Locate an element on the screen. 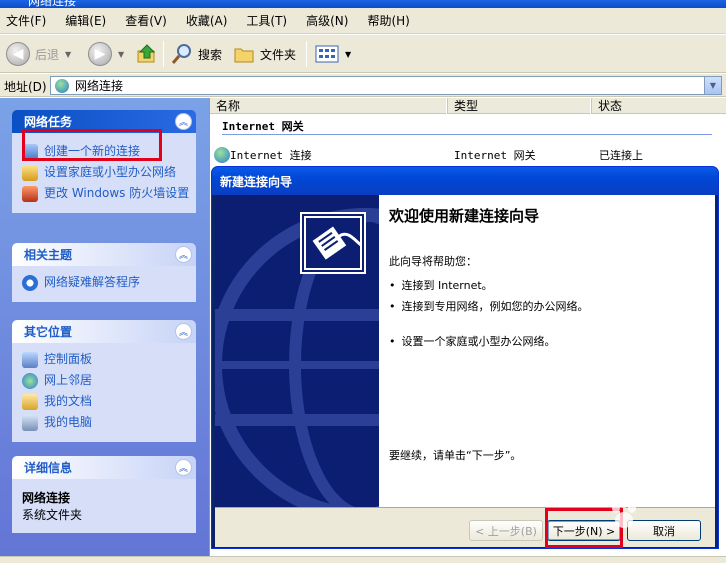  search-icon is located at coordinates (181, 54).